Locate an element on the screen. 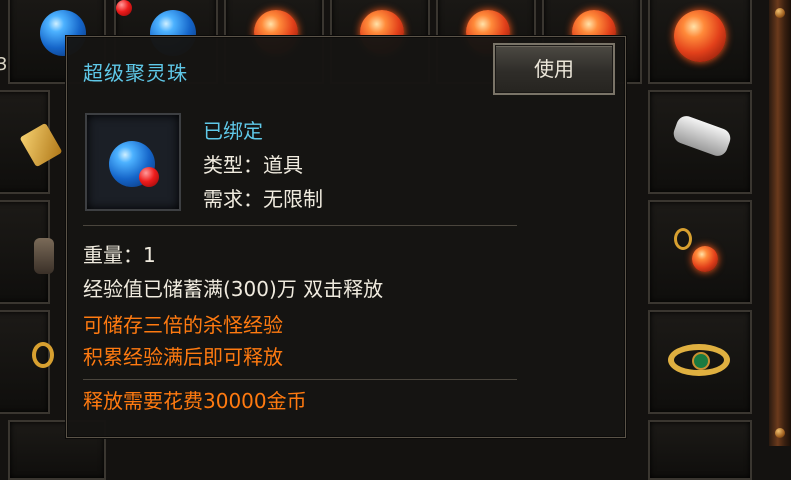 This screenshot has height=480, width=791. window-frame is located at coordinates (780, 223).